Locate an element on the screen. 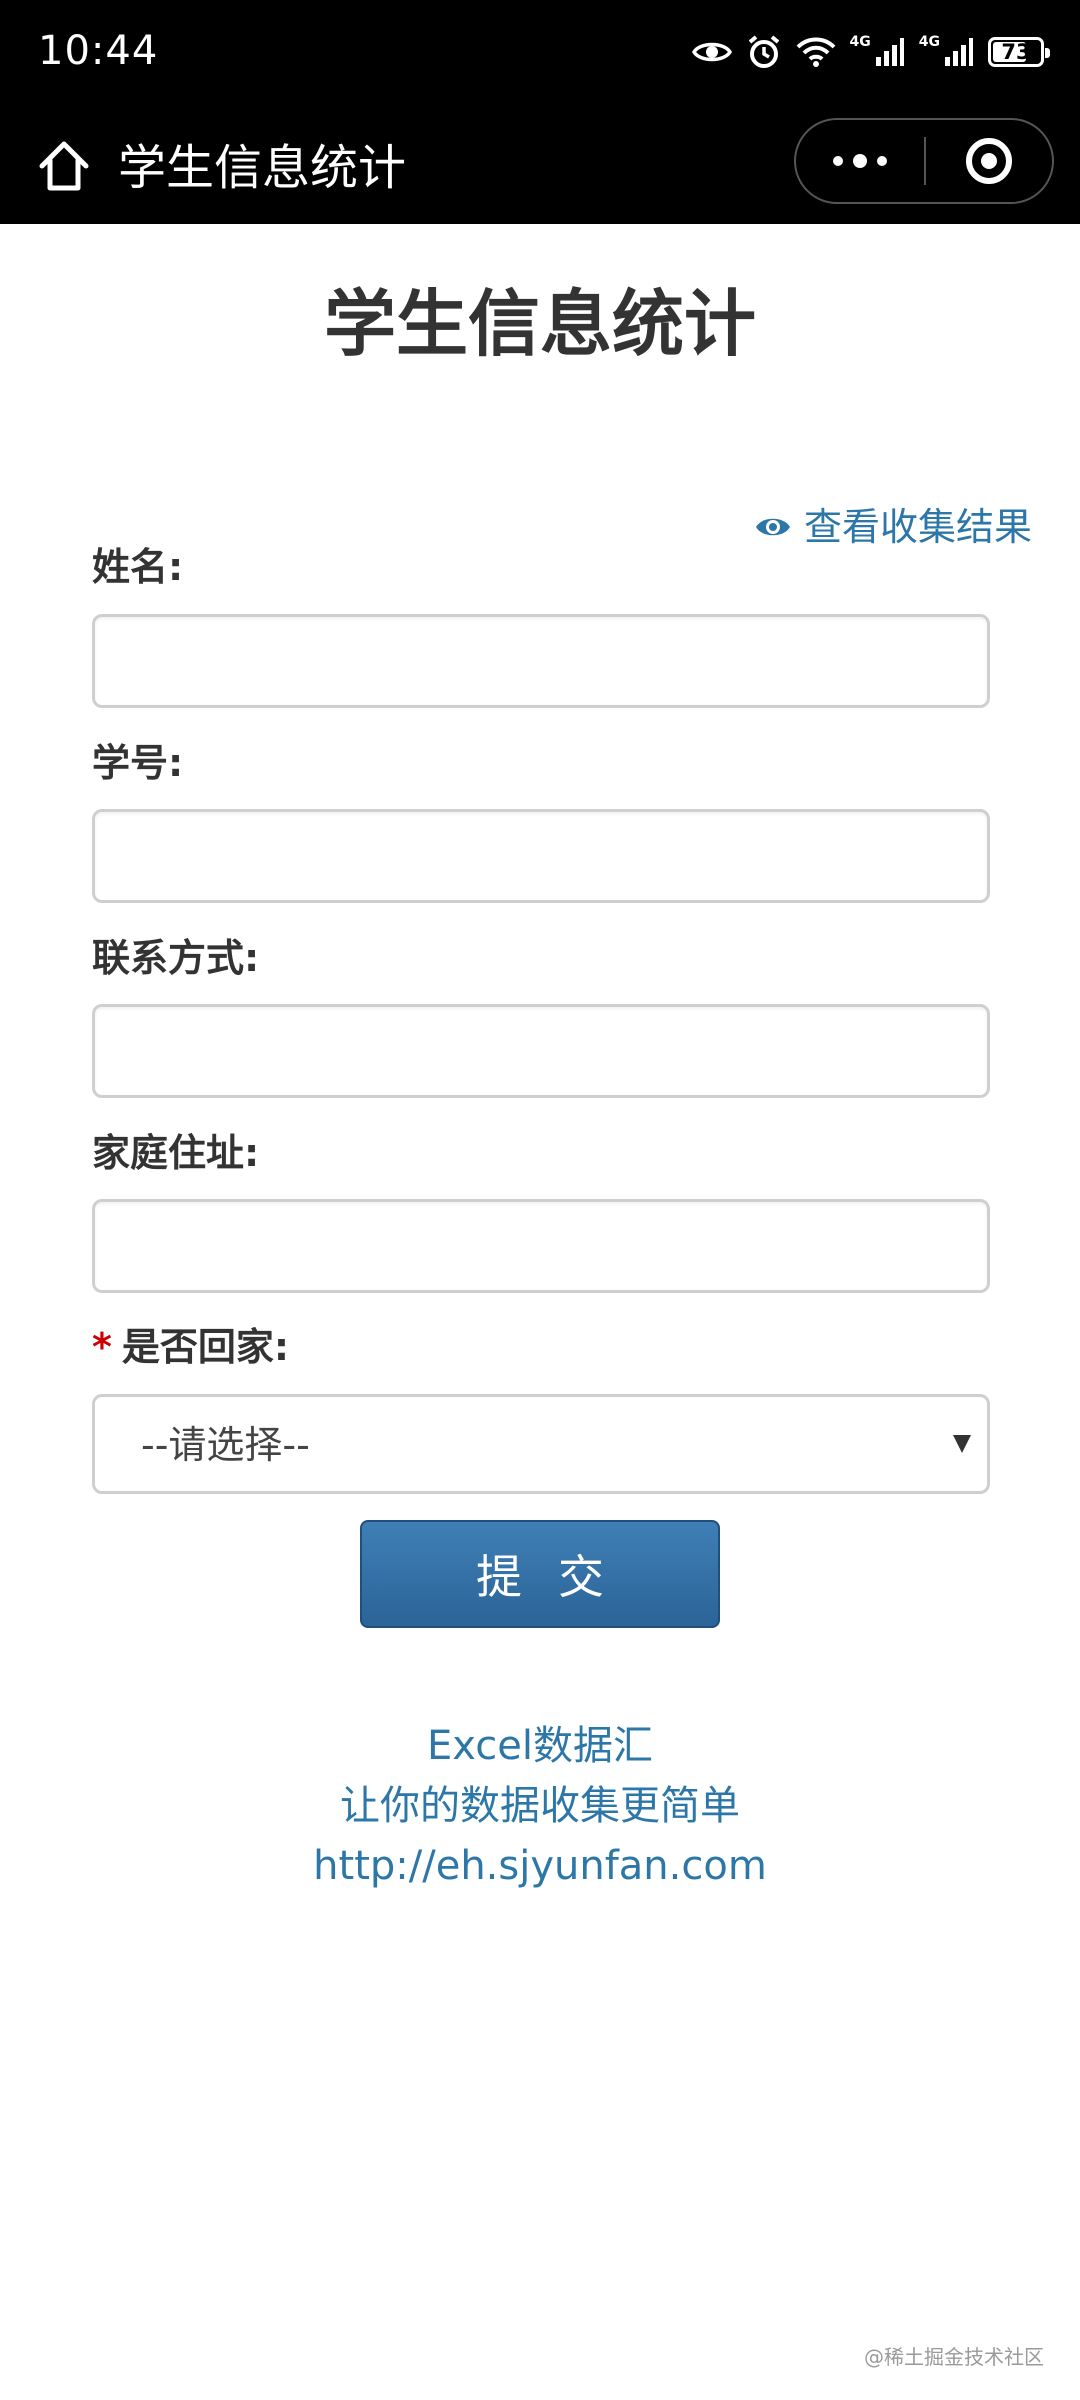  view-results-link: 查看收集结果 is located at coordinates (893, 527).